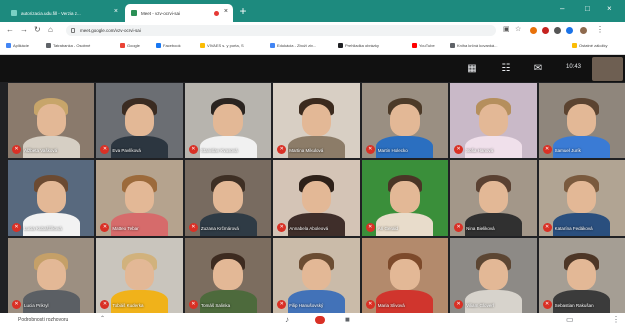 The width and height of the screenshot is (625, 327). I want to click on new-tab-button: +, so click(243, 11).